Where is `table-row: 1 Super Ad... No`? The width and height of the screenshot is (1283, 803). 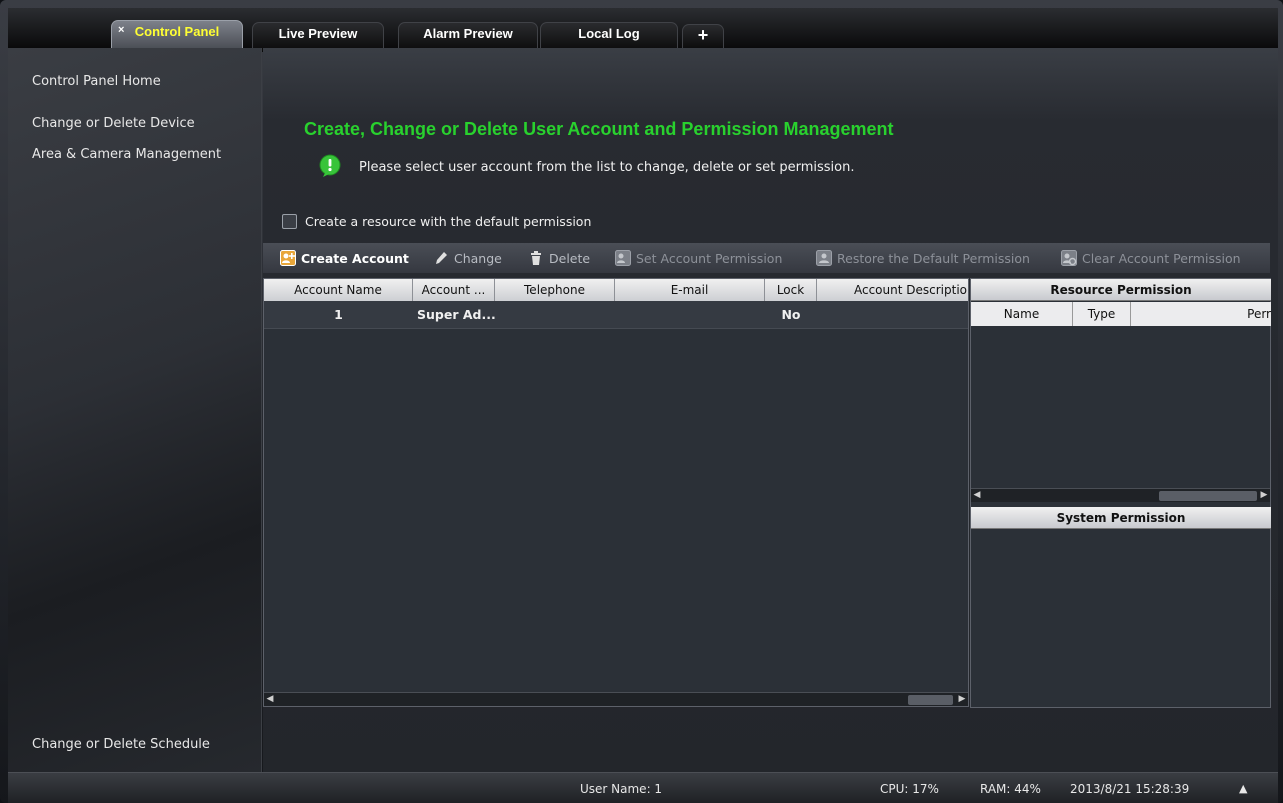 table-row: 1 Super Ad... No is located at coordinates (616, 315).